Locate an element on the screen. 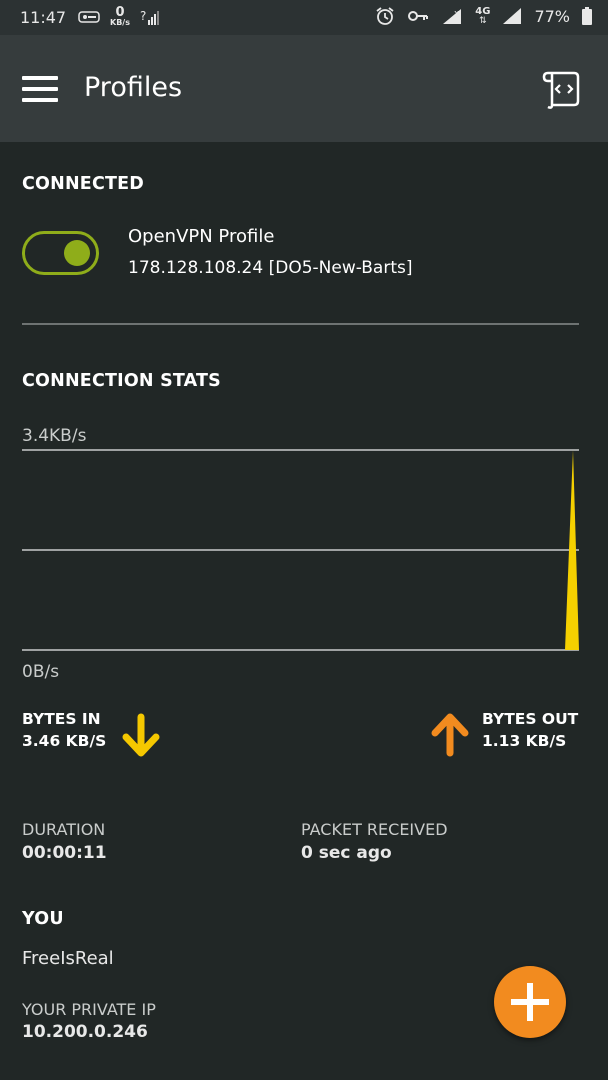  net-speed-indicator: 0 KB/s is located at coordinates (120, 16).